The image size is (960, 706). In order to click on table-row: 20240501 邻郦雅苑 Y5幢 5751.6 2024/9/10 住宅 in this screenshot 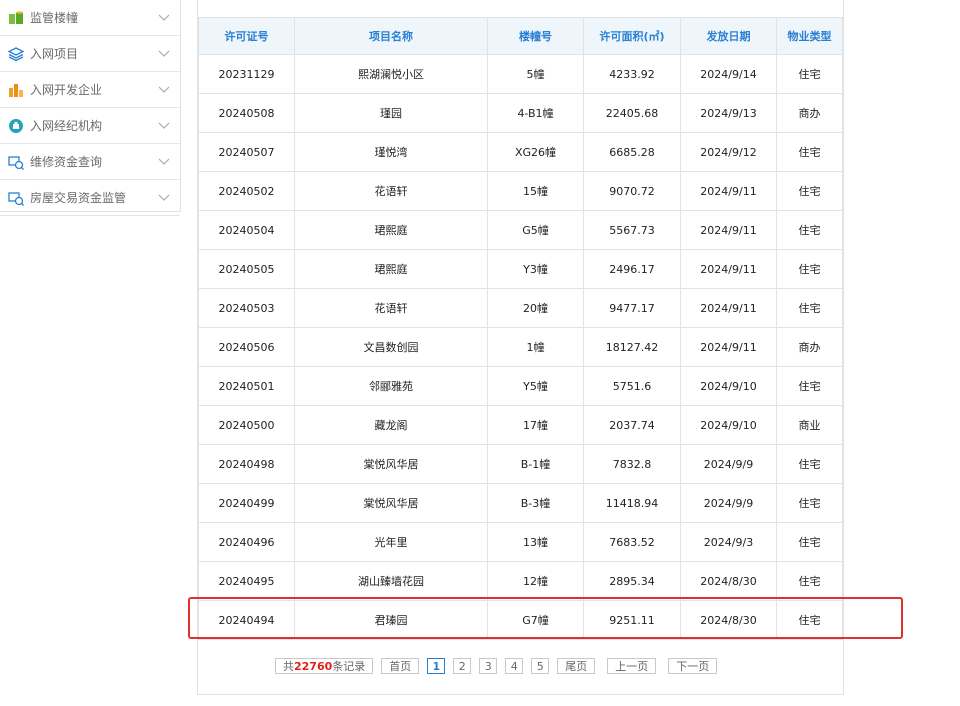, I will do `click(520, 386)`.